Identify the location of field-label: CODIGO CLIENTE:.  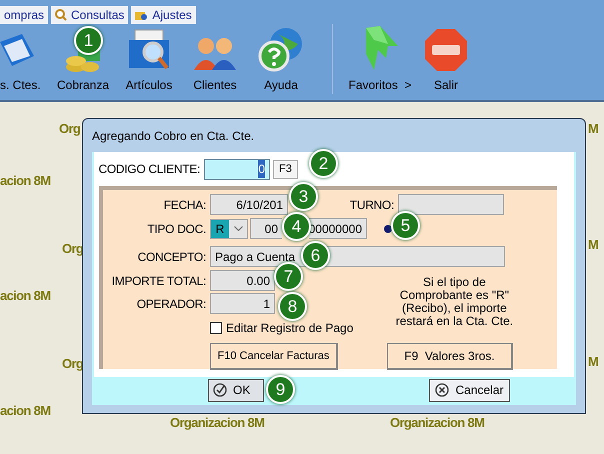
(149, 169).